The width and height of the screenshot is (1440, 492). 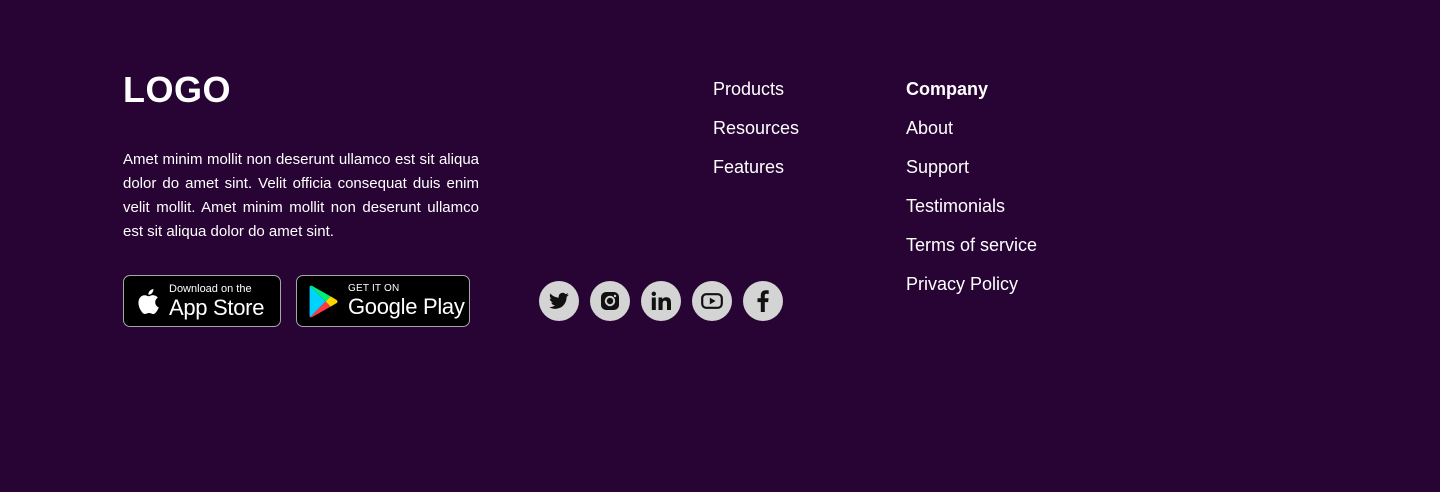 What do you see at coordinates (148, 301) in the screenshot?
I see `apple-icon` at bounding box center [148, 301].